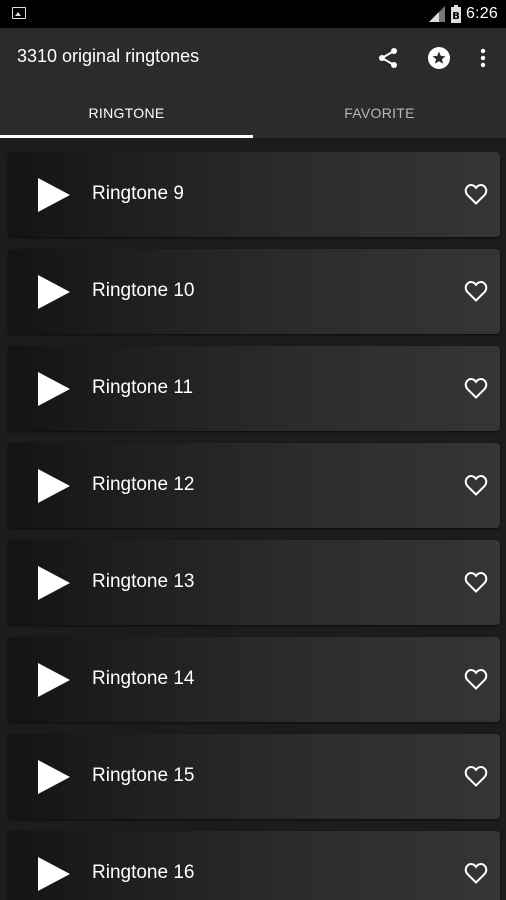 This screenshot has height=900, width=506. I want to click on ringtone-label: Ringtone 13, so click(143, 581).